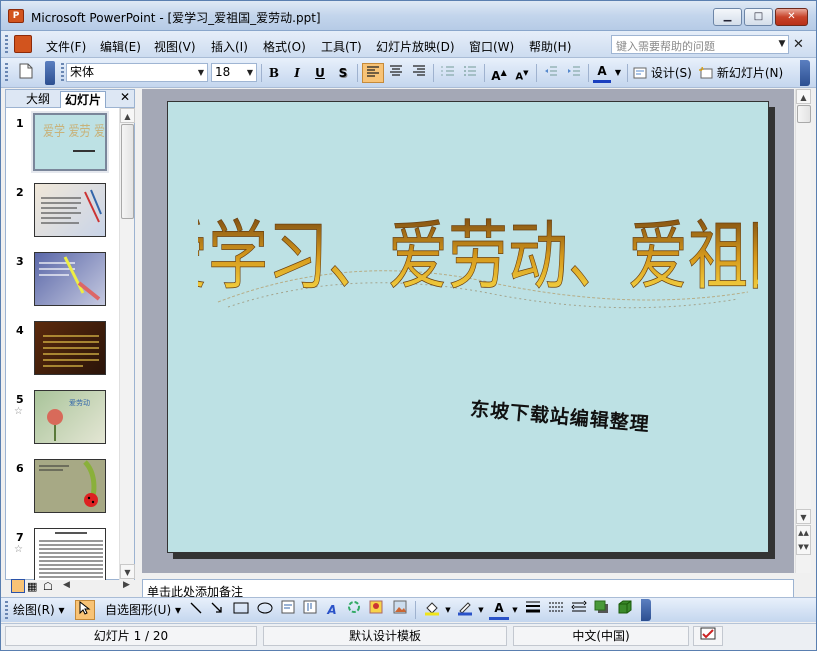 The image size is (817, 651). What do you see at coordinates (625, 610) in the screenshot?
I see `3d-style-icon` at bounding box center [625, 610].